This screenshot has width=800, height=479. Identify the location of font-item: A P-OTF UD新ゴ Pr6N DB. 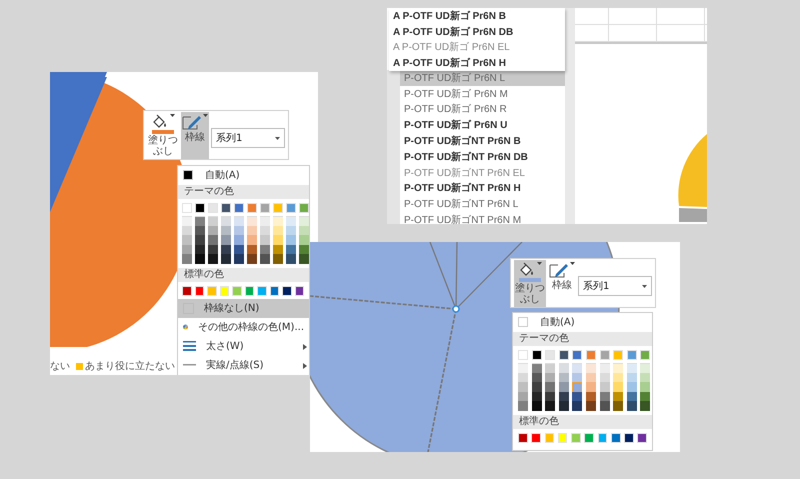
(477, 32).